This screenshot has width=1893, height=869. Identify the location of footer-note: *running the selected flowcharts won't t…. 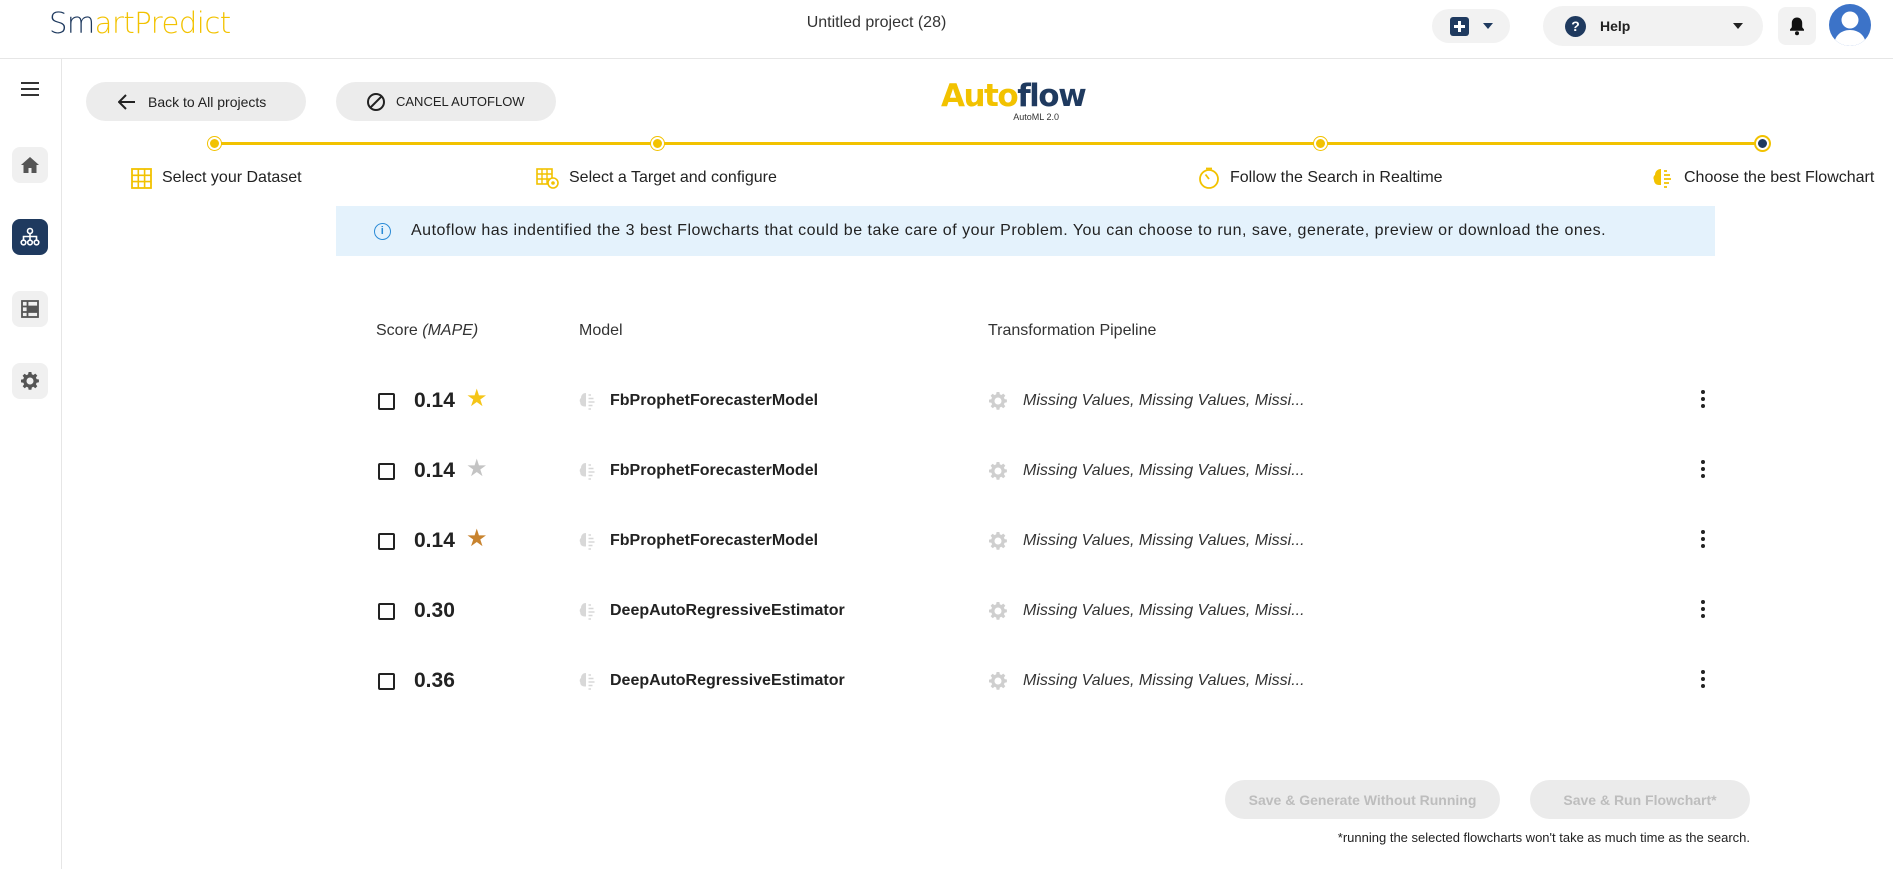
(1543, 837).